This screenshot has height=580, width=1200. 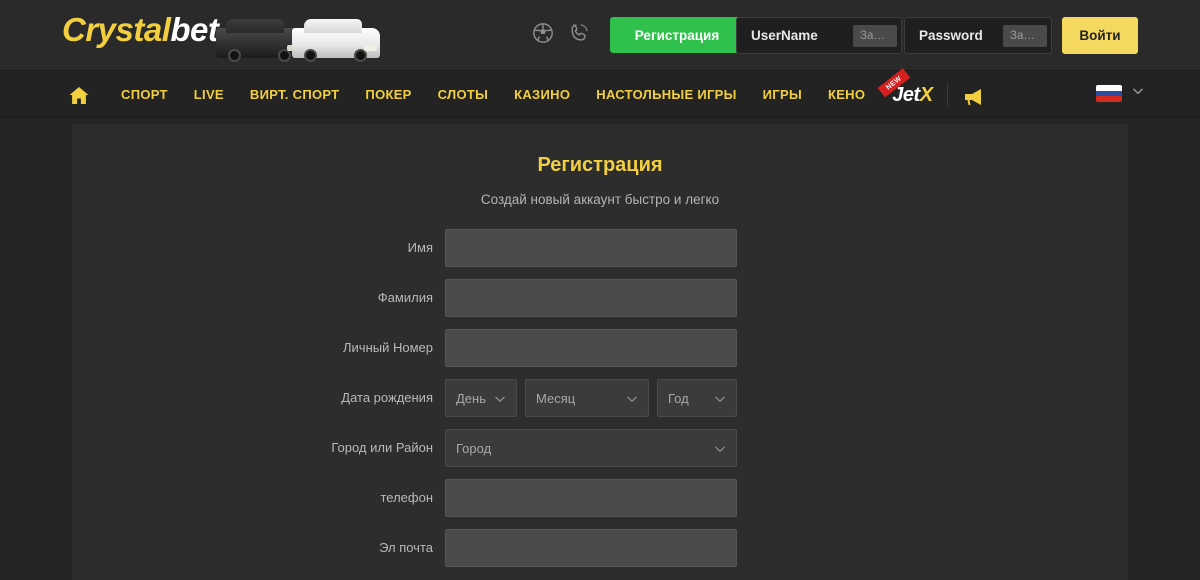 What do you see at coordinates (591, 348) in the screenshot?
I see `personal-number-input` at bounding box center [591, 348].